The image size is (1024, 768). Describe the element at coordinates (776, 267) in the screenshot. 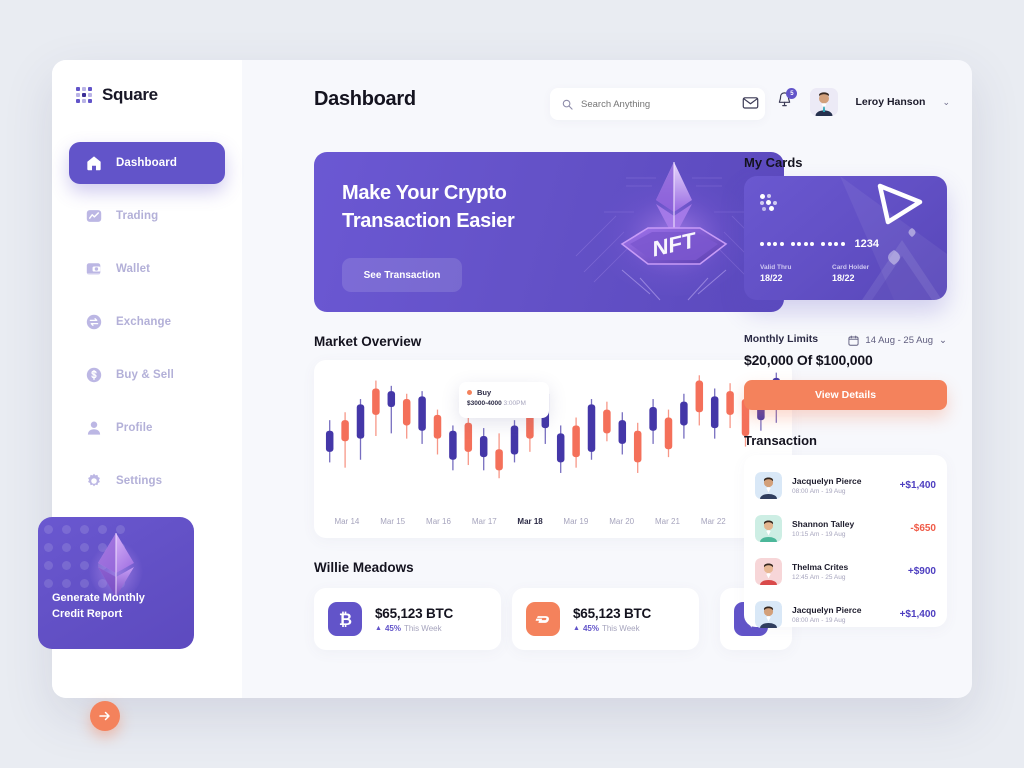

I see `card-valid-thru-label: Valid Thru` at that location.